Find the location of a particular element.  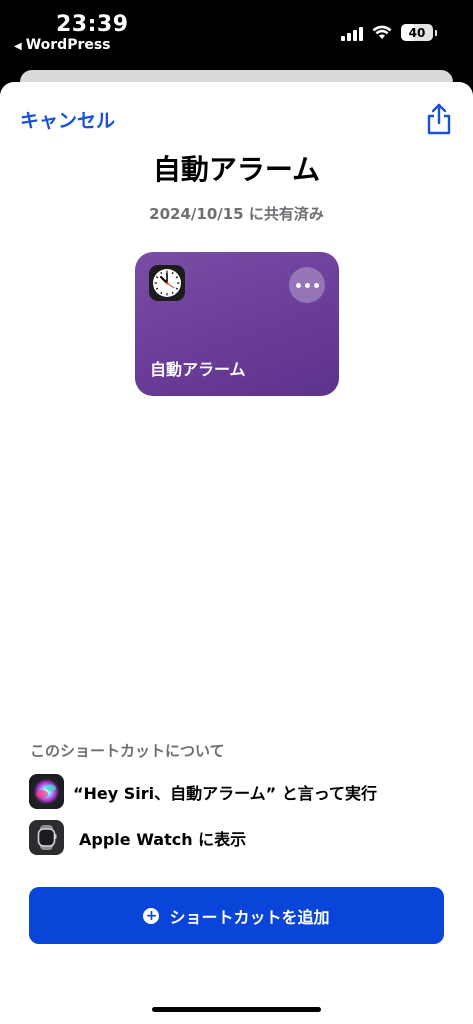

clock-icon is located at coordinates (167, 283).